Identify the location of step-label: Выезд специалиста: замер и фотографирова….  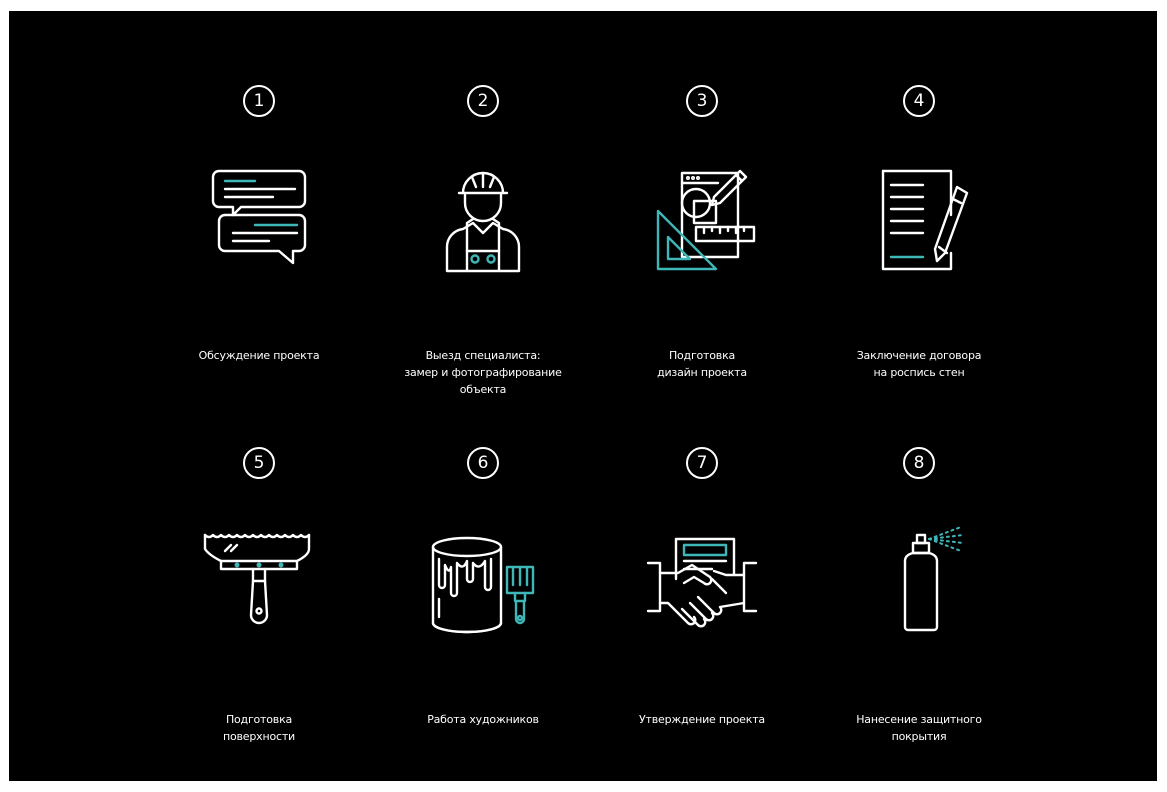
(483, 372).